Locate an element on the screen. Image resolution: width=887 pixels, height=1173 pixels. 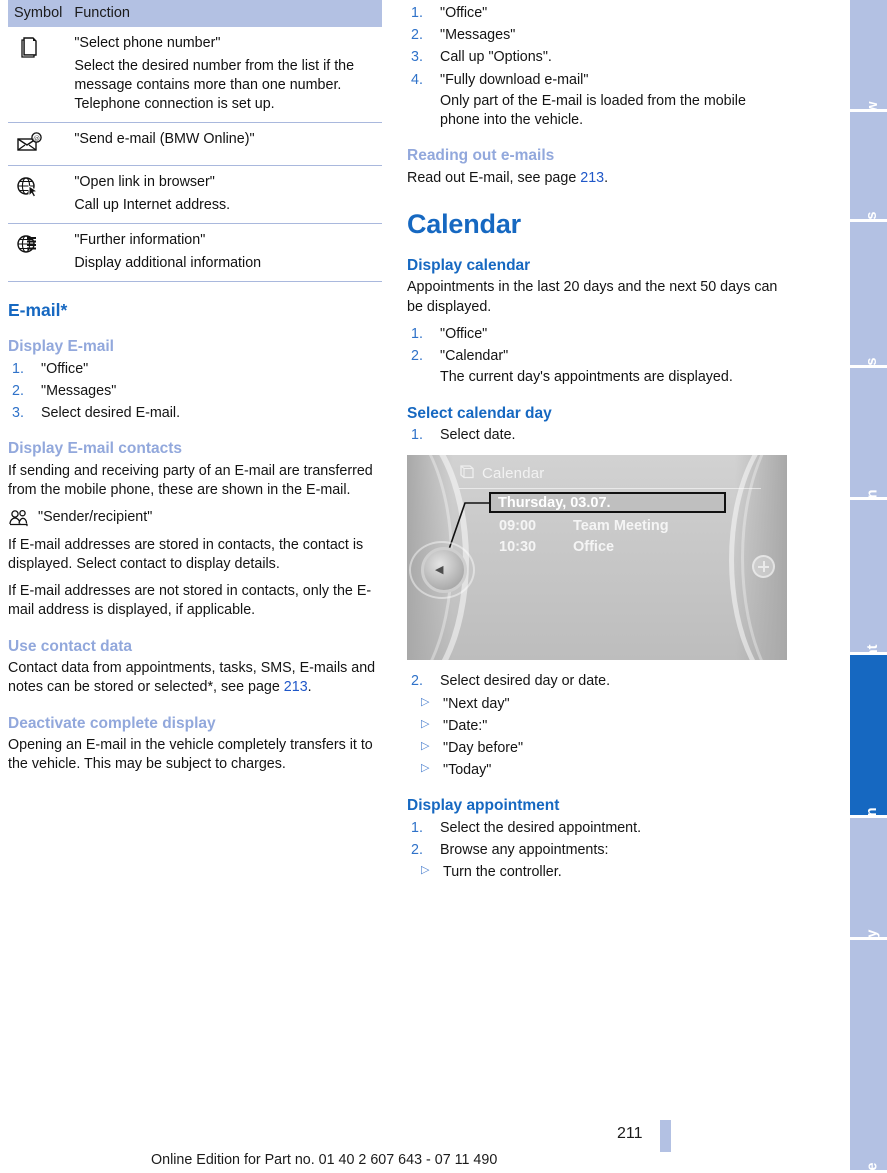
paragraph-text-a: Read out E-mail, see page is located at coordinates (494, 177).